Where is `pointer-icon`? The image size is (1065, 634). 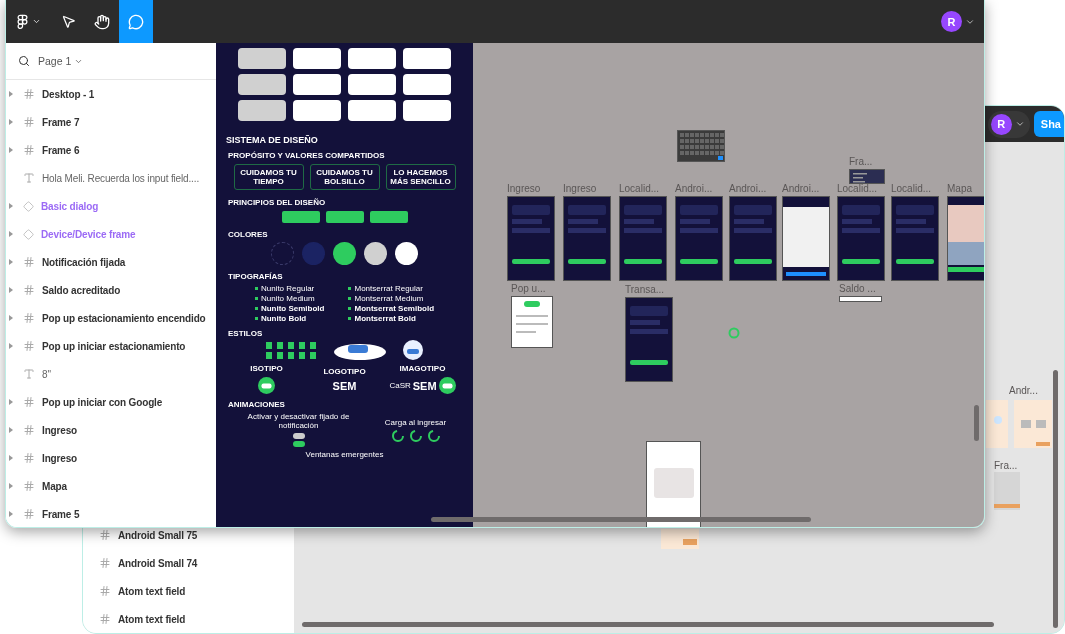
pointer-icon is located at coordinates (68, 21).